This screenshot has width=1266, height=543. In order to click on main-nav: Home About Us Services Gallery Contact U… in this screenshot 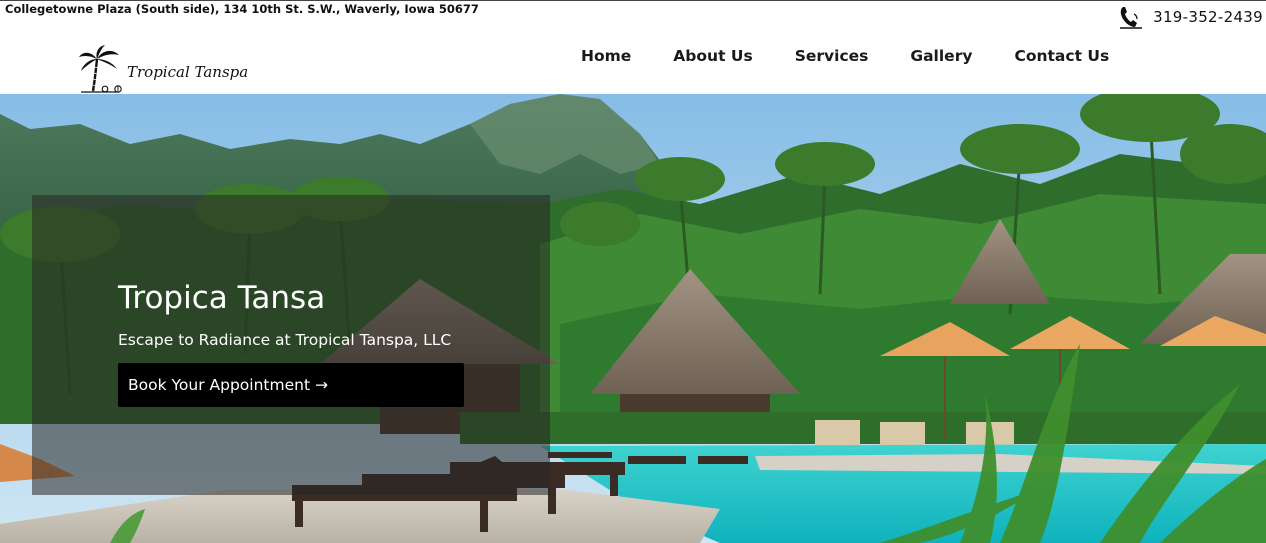, I will do `click(845, 56)`.